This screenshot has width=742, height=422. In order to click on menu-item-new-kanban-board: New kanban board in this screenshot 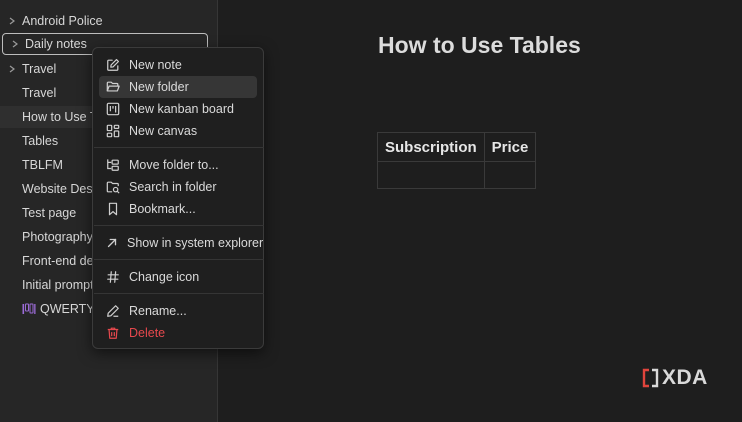, I will do `click(178, 109)`.